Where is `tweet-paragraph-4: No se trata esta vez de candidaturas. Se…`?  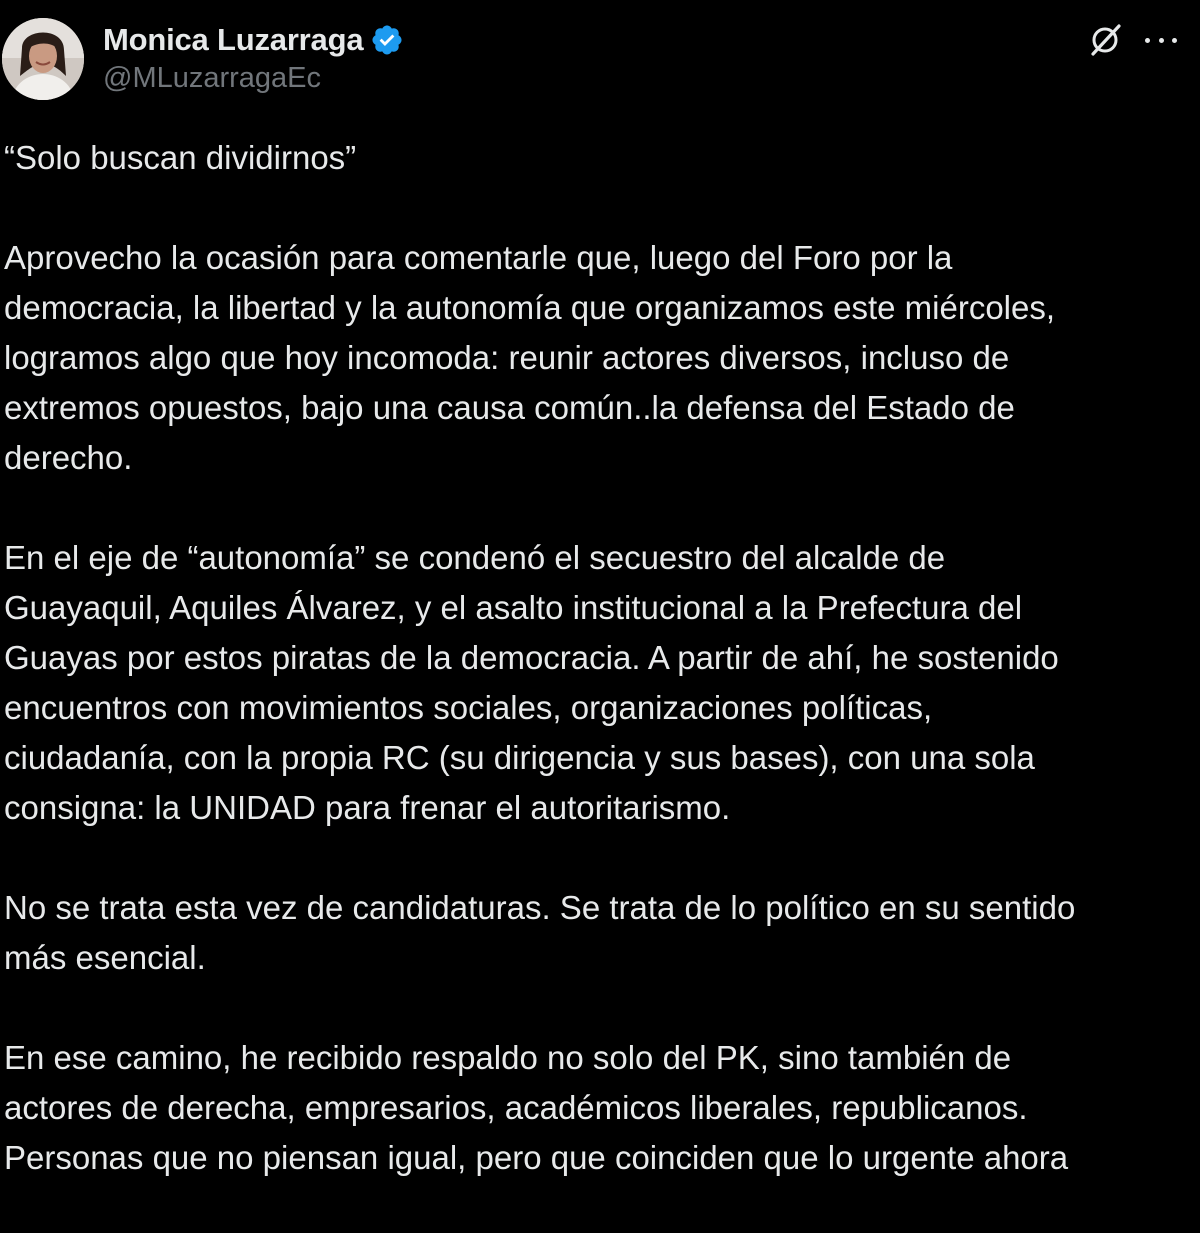 tweet-paragraph-4: No se trata esta vez de candidaturas. Se… is located at coordinates (540, 932).